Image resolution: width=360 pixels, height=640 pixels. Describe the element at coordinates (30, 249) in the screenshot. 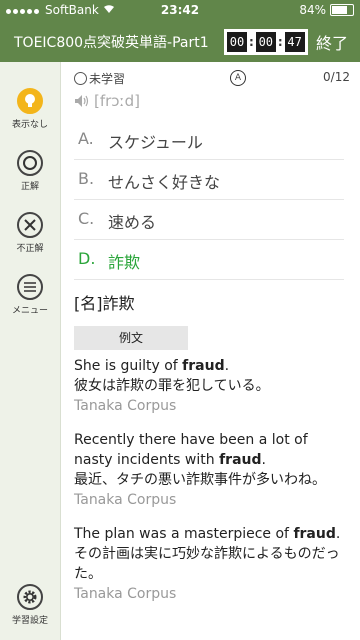

I see `sidebar-item-label: 不正解` at that location.